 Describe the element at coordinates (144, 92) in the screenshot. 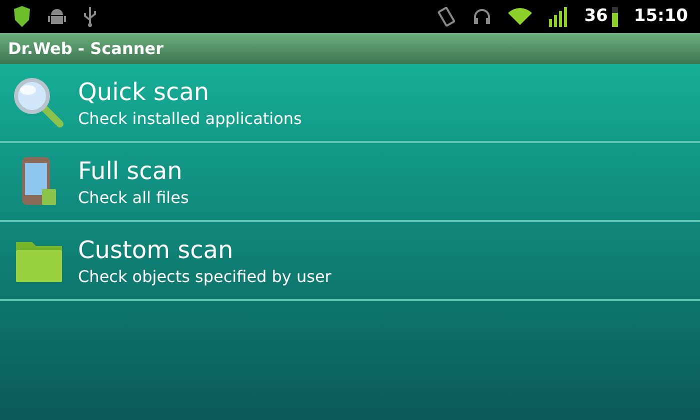

I see `option-title: Quick scan` at that location.